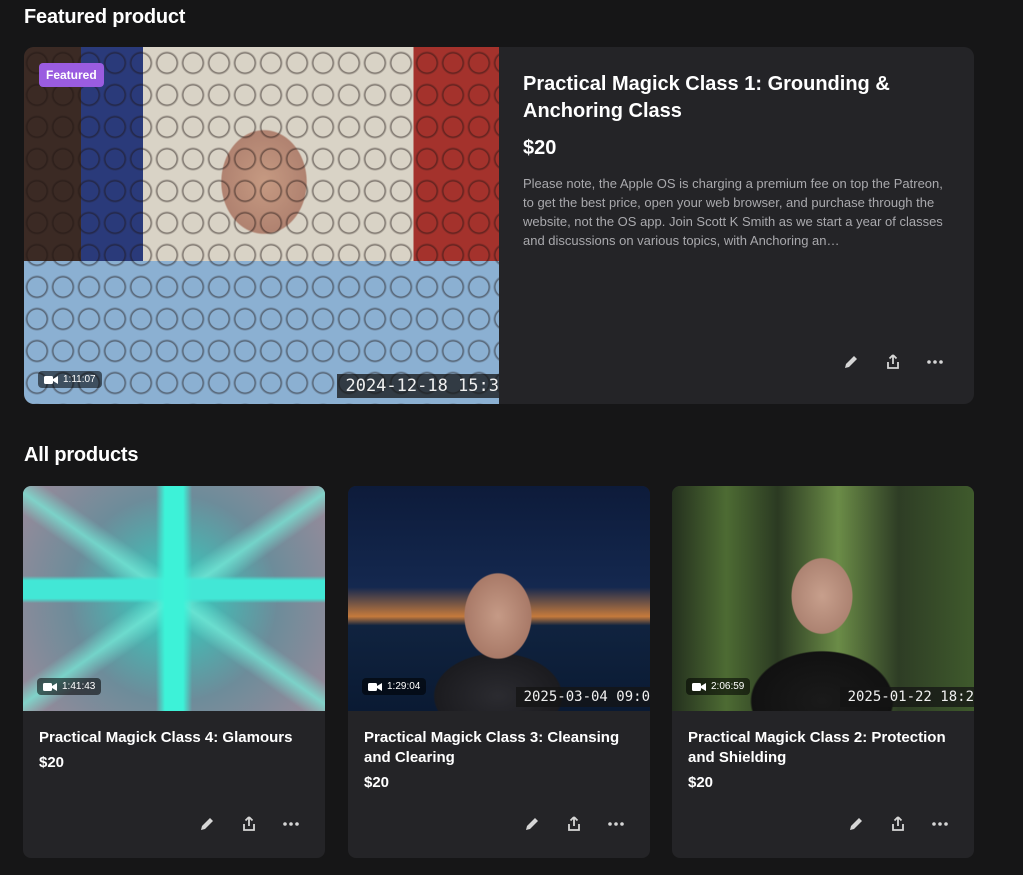 The height and width of the screenshot is (875, 1023). I want to click on duration-label: 2:06:59, so click(728, 686).